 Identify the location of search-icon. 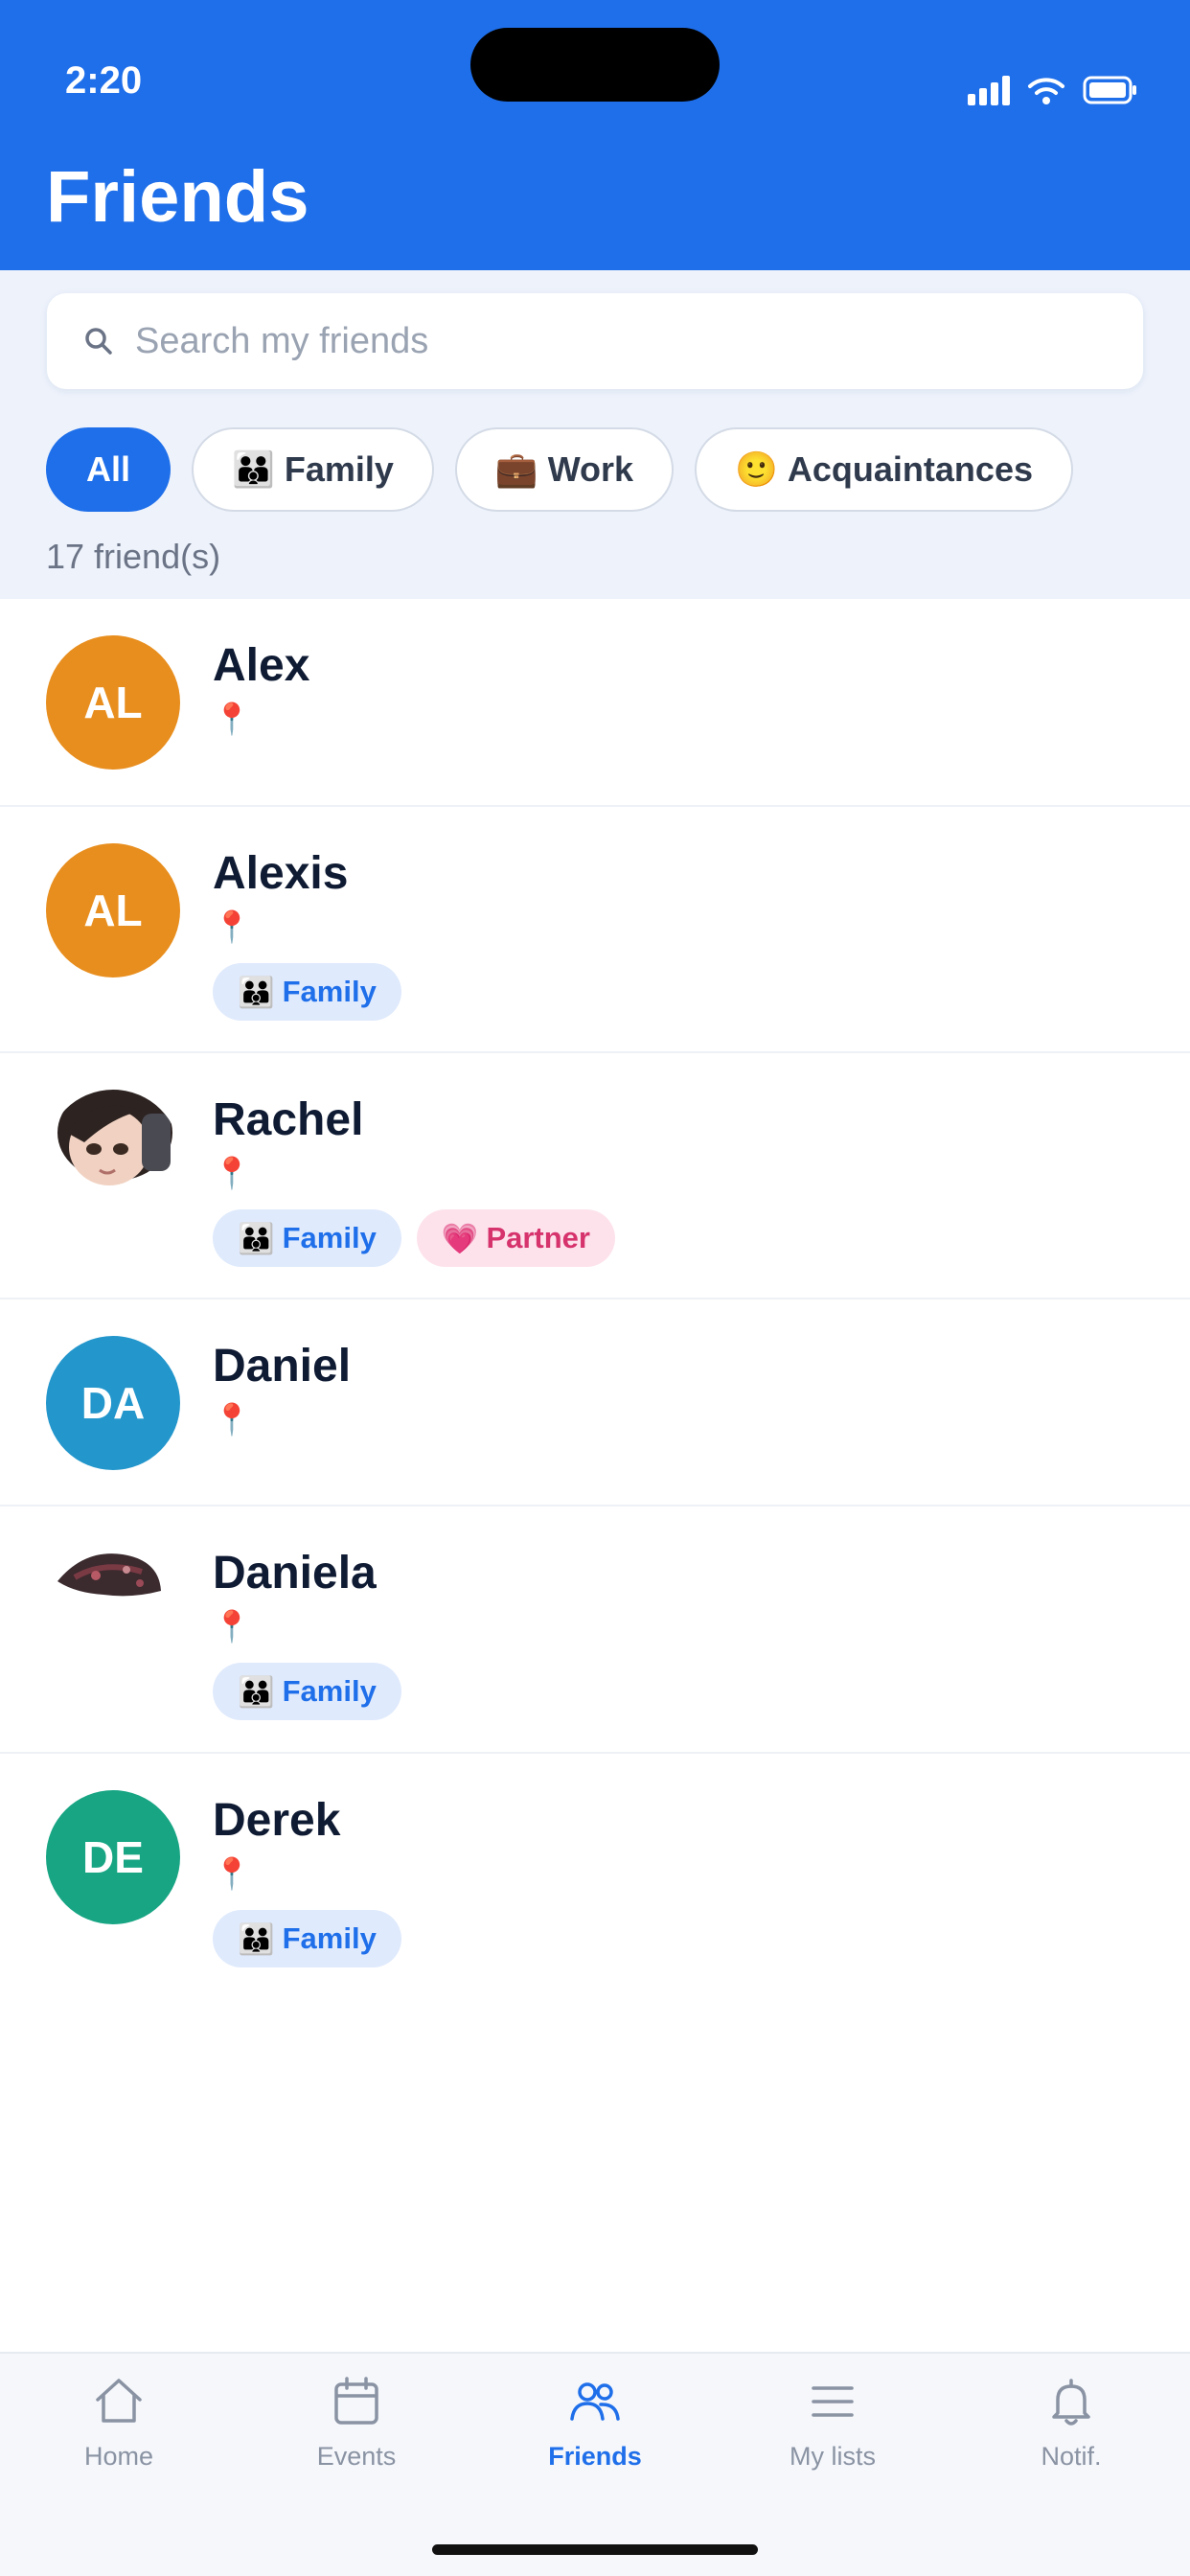
(99, 341).